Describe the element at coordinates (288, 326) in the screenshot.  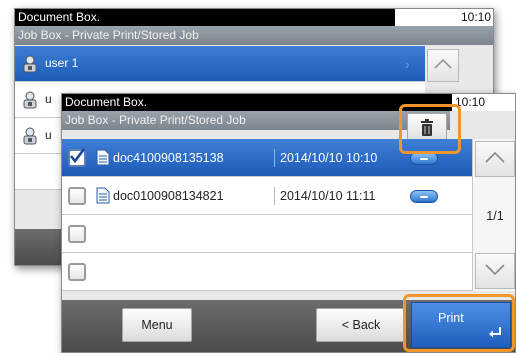
I see `front-screen-footer: Menu < Back Print` at that location.